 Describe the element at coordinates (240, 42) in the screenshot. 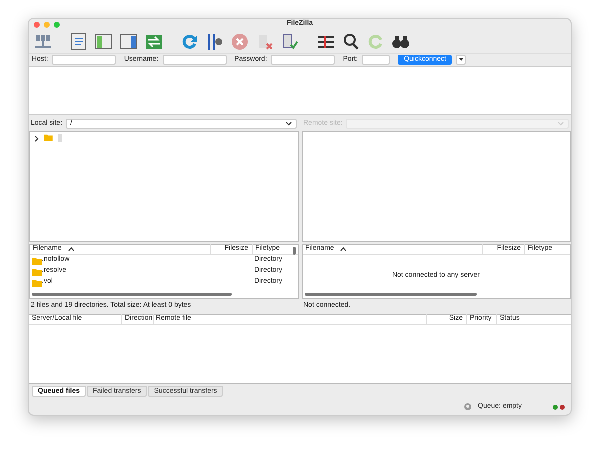

I see `cancel-icon` at that location.